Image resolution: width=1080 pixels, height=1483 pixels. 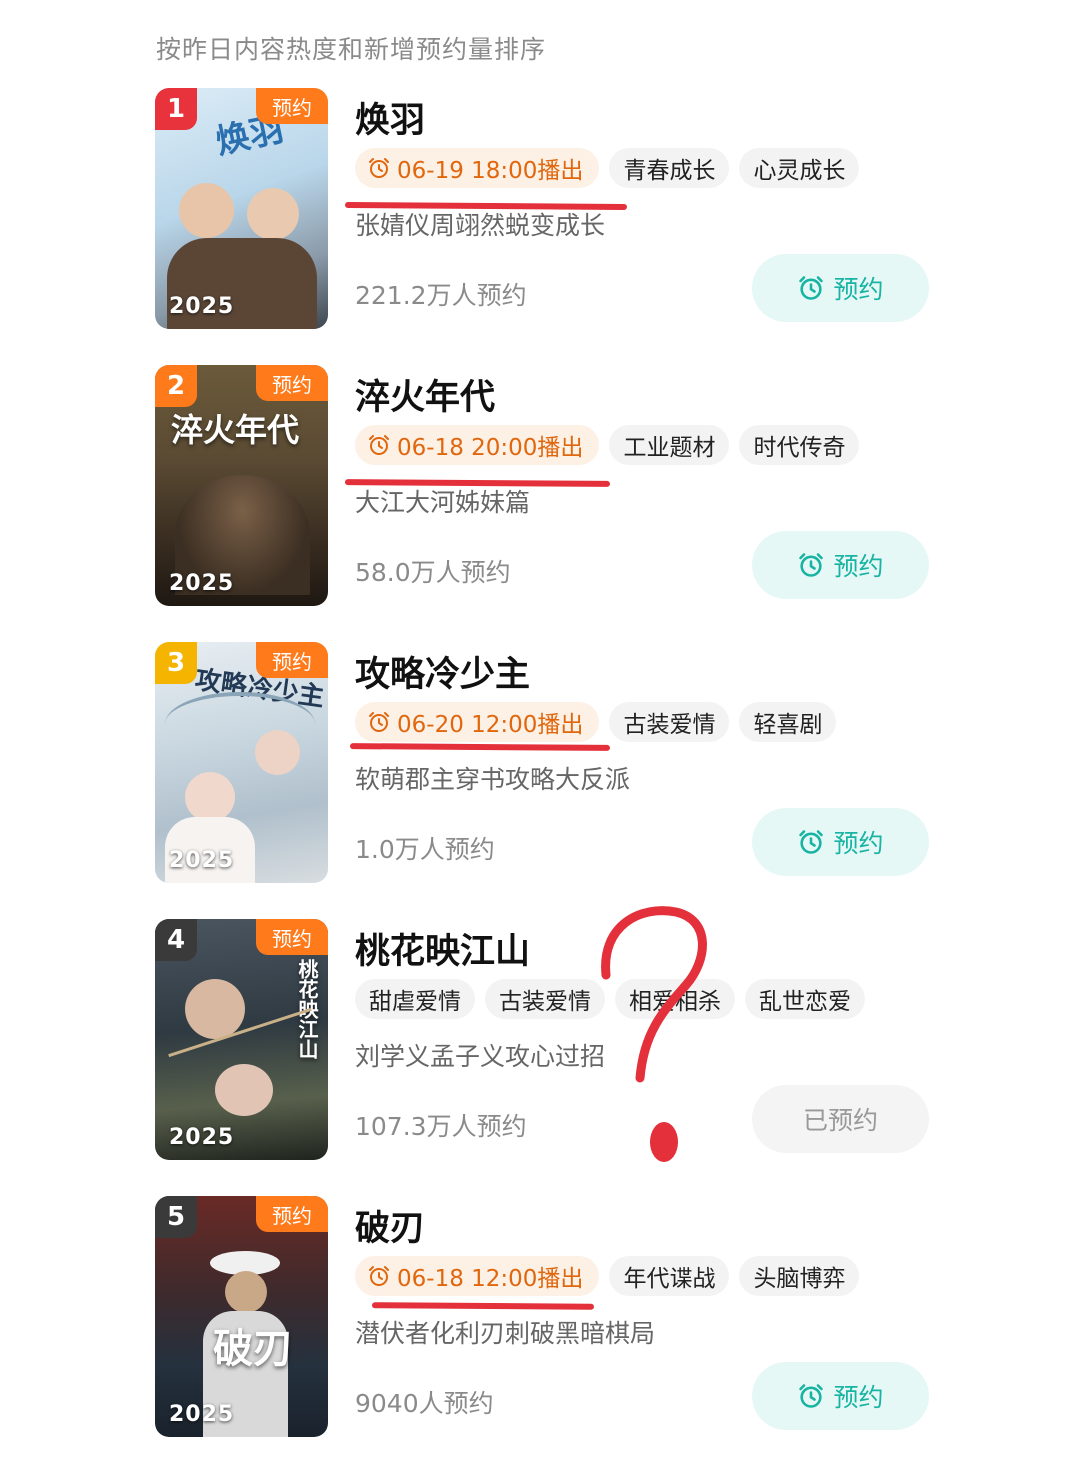 I want to click on genre-tag: 工业题材, so click(x=669, y=445).